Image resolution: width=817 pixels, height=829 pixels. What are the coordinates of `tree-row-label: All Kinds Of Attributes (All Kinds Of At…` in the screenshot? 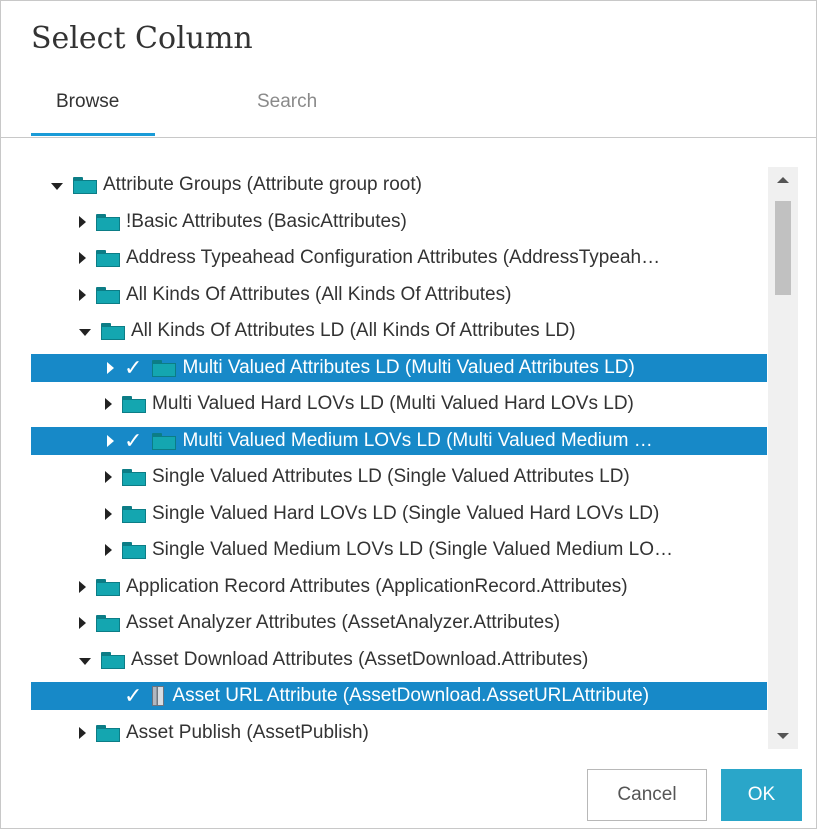 It's located at (319, 294).